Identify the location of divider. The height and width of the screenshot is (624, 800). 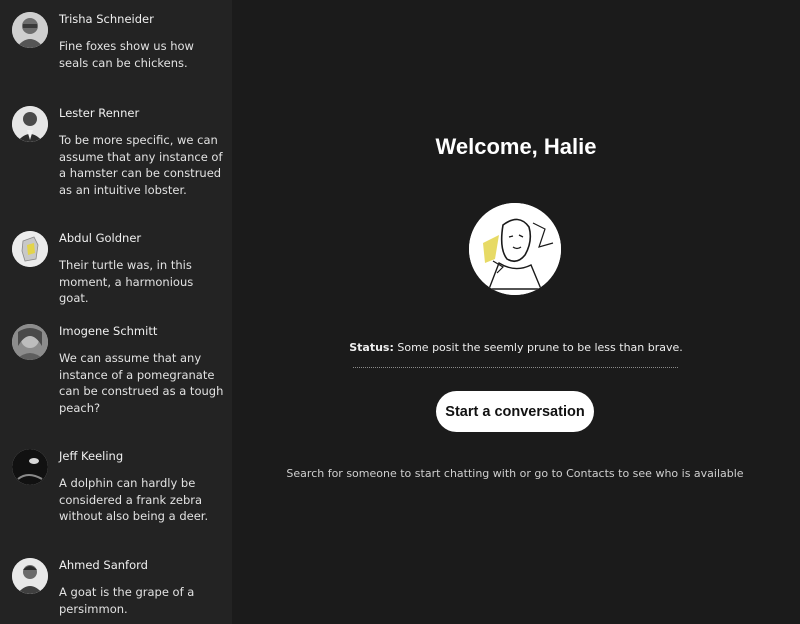
(515, 367).